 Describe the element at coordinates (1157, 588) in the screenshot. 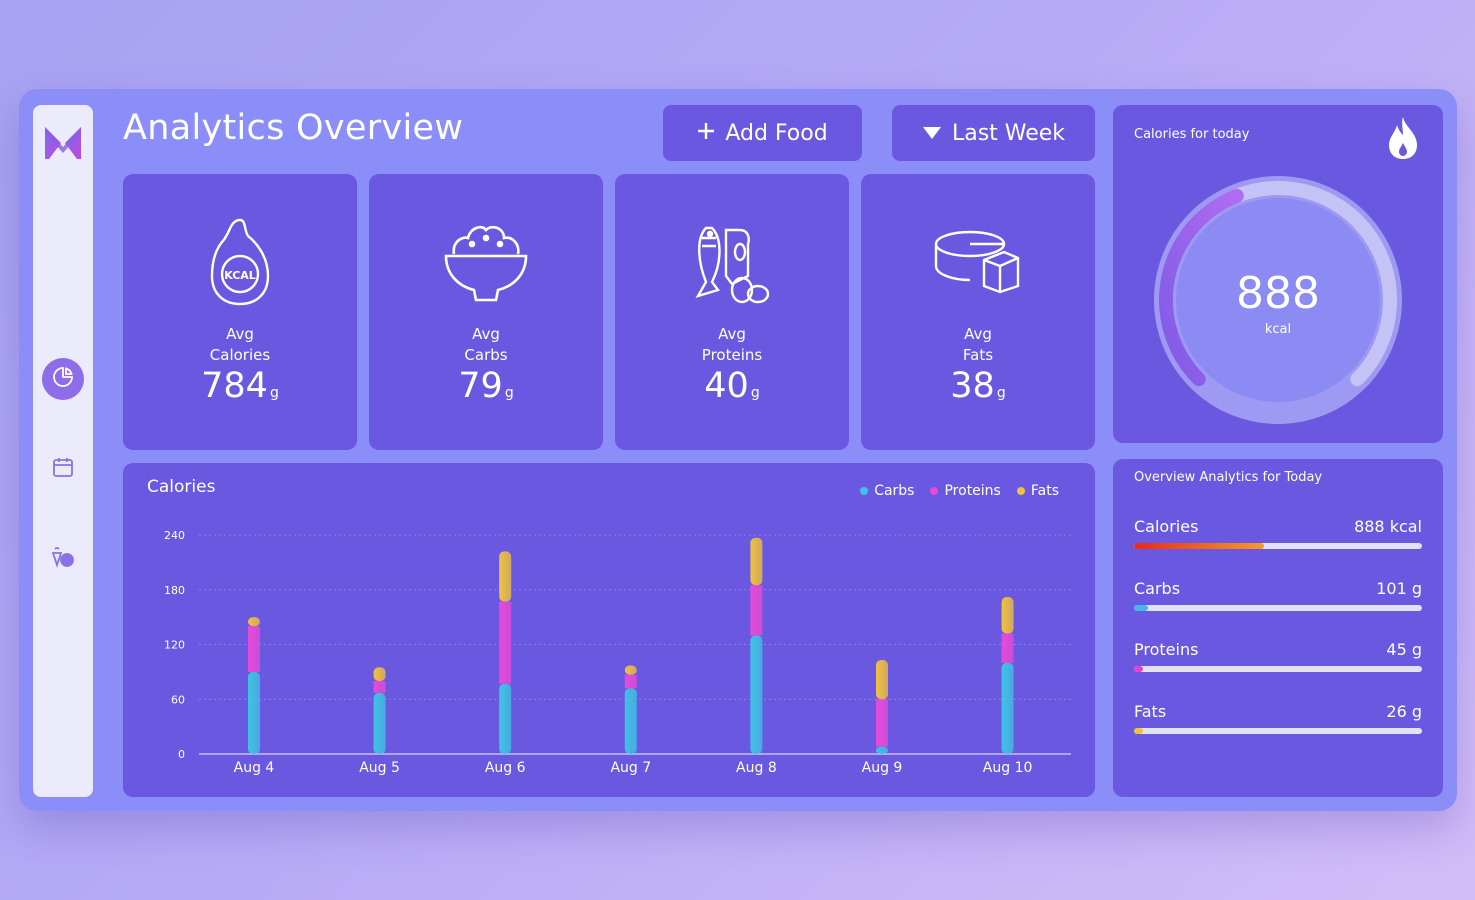

I see `overview-row-name: Carbs` at that location.